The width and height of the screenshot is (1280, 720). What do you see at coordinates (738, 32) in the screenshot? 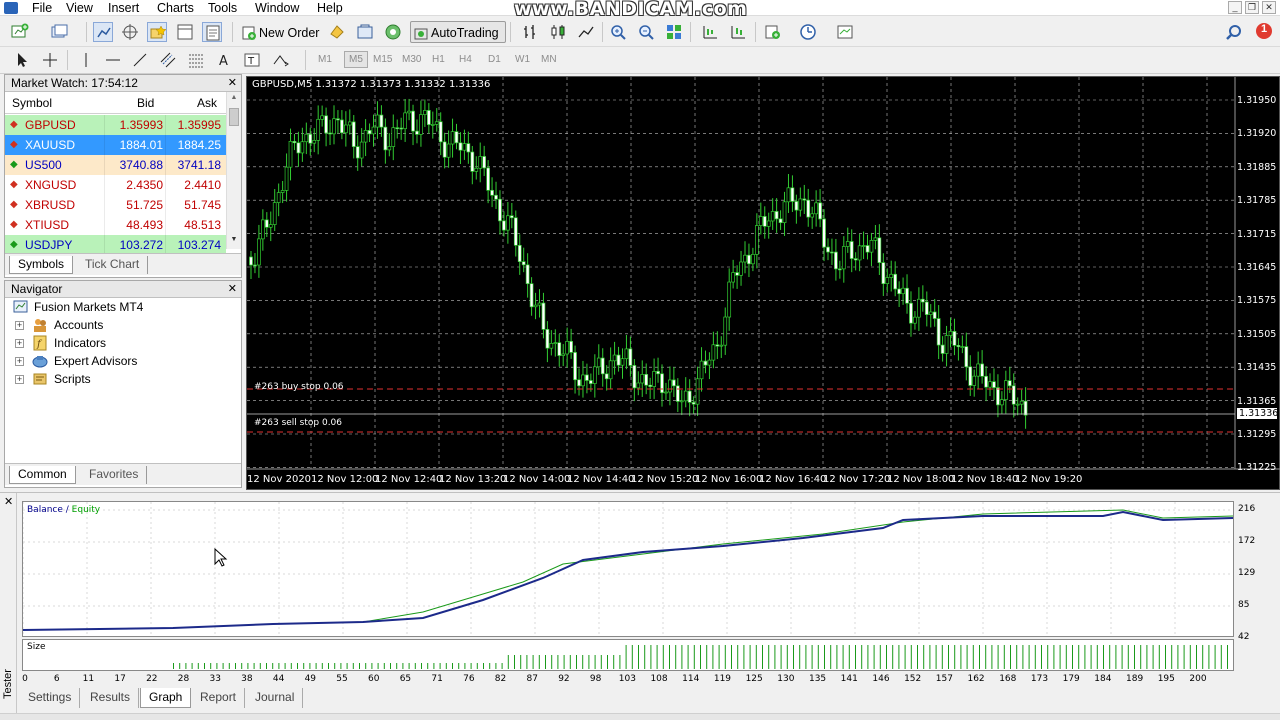
I see `auto-scroll-icon` at bounding box center [738, 32].